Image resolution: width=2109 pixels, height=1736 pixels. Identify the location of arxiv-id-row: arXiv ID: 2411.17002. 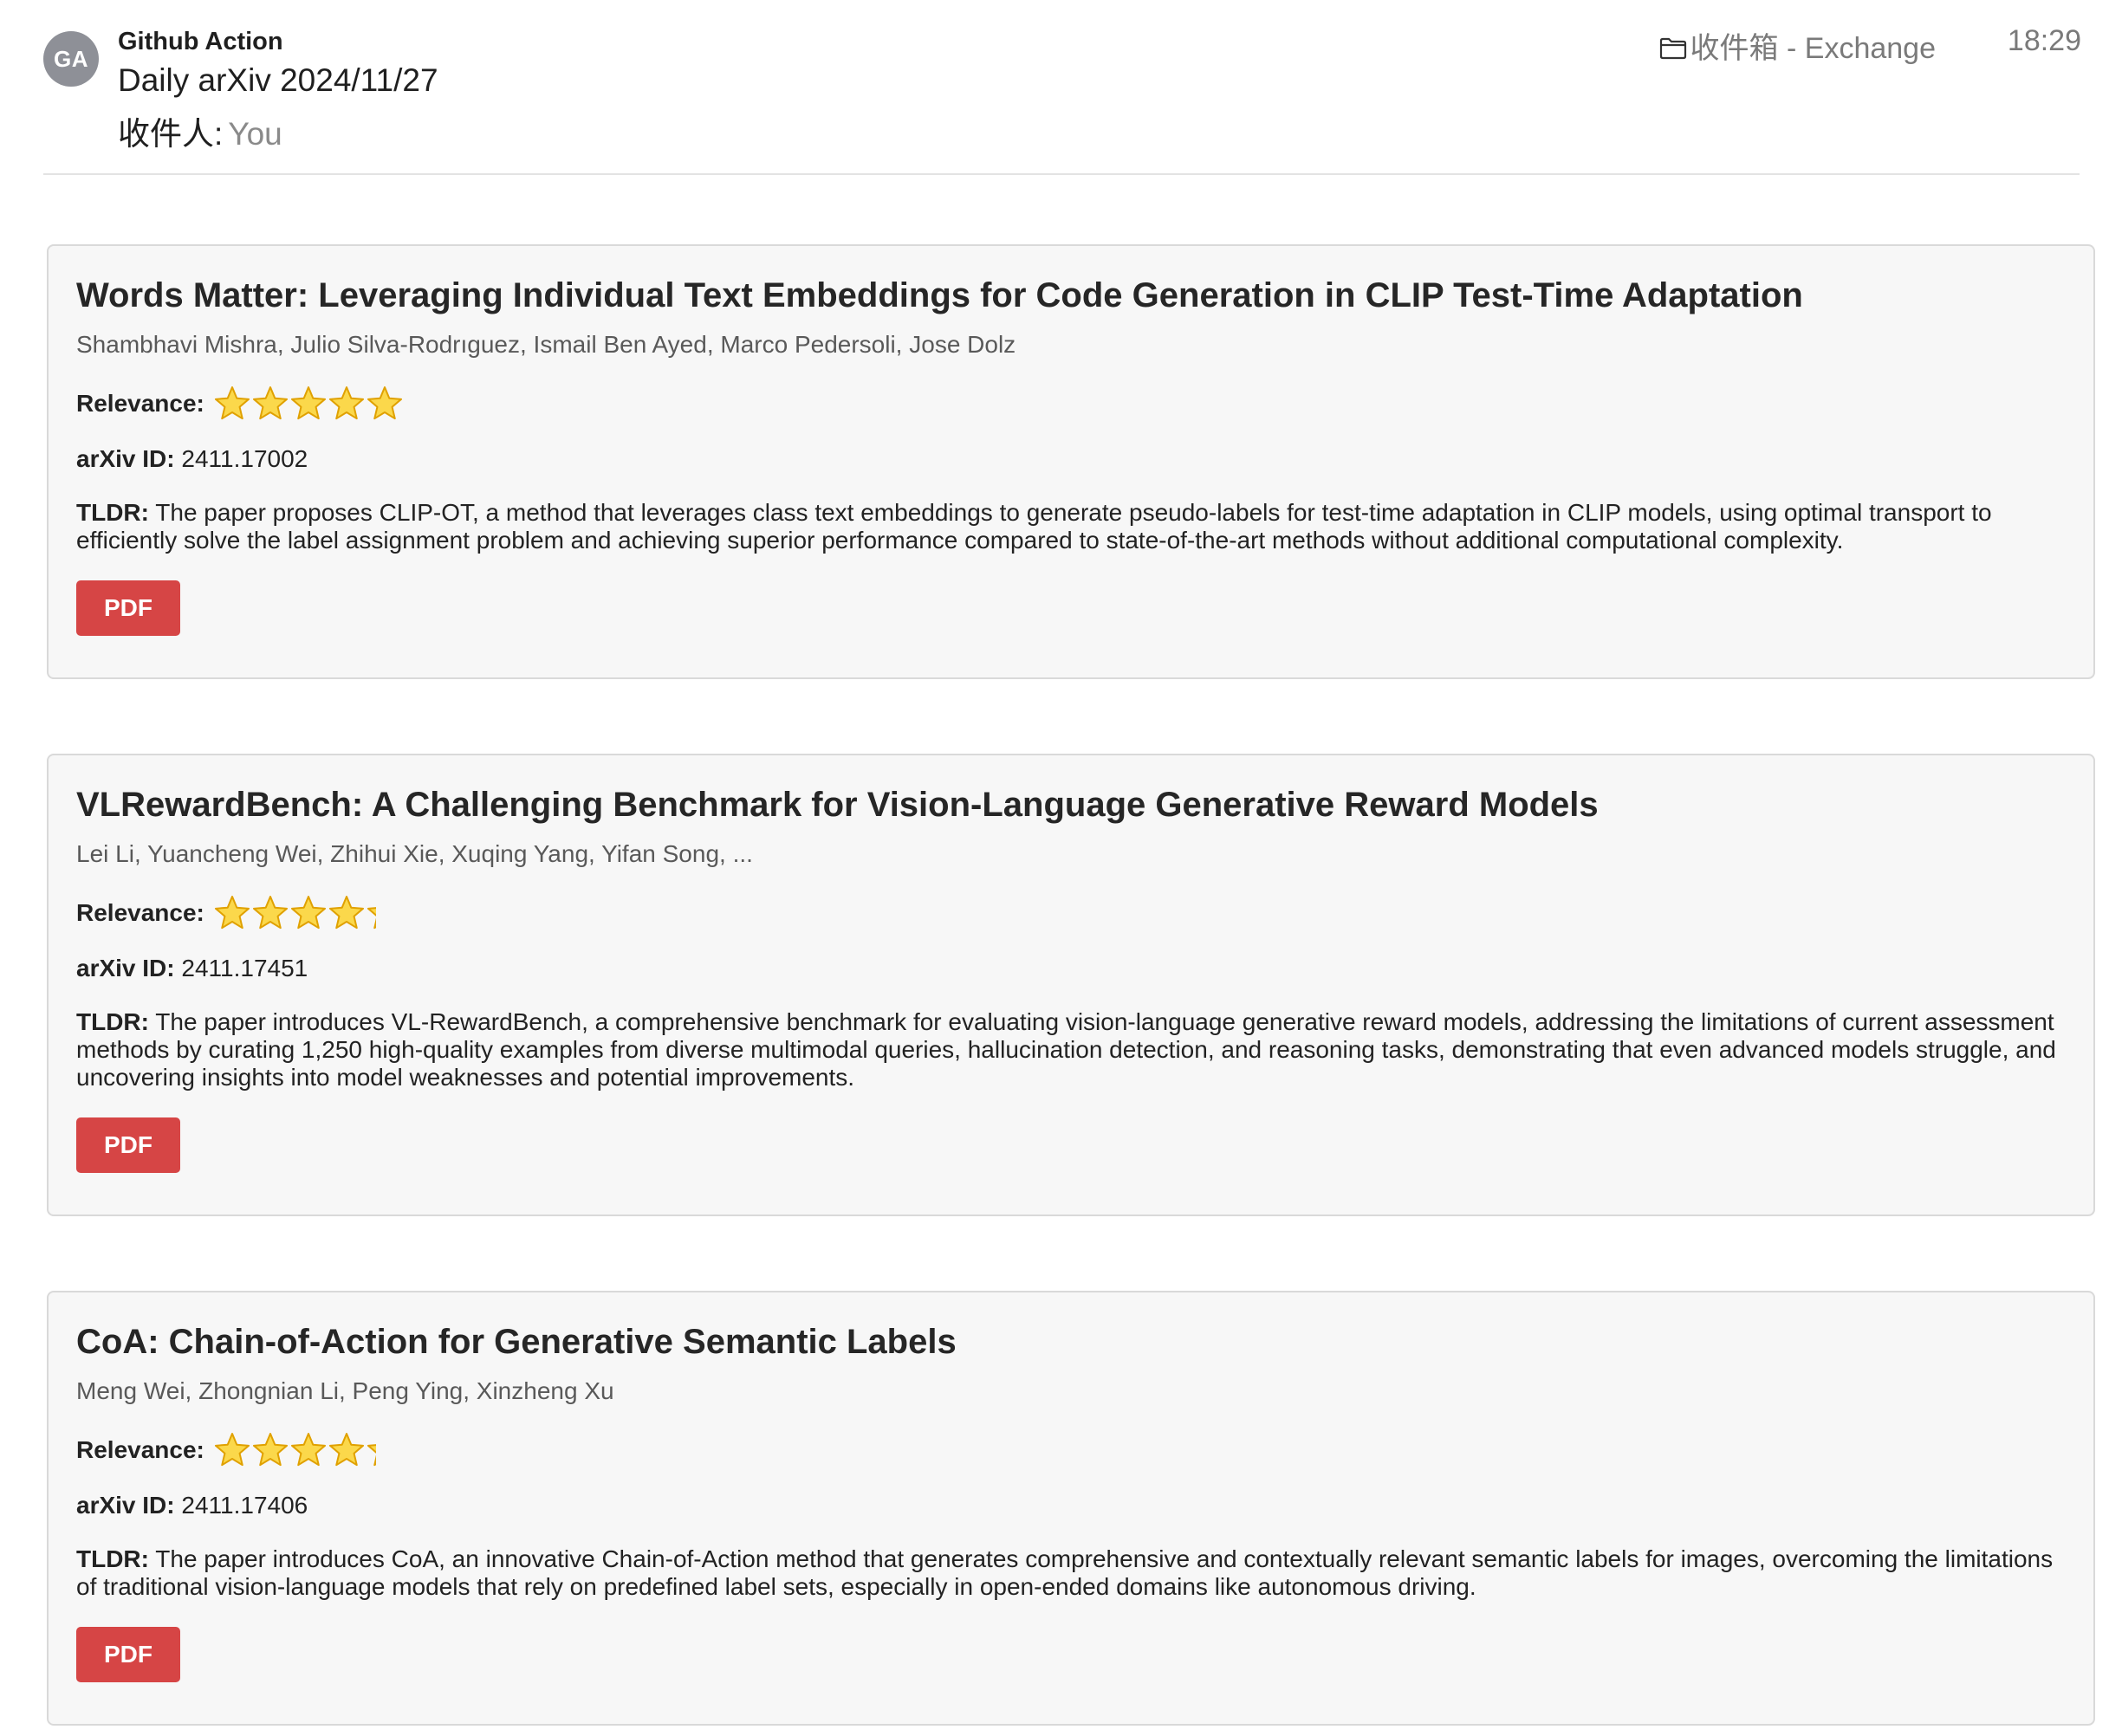
(1071, 459).